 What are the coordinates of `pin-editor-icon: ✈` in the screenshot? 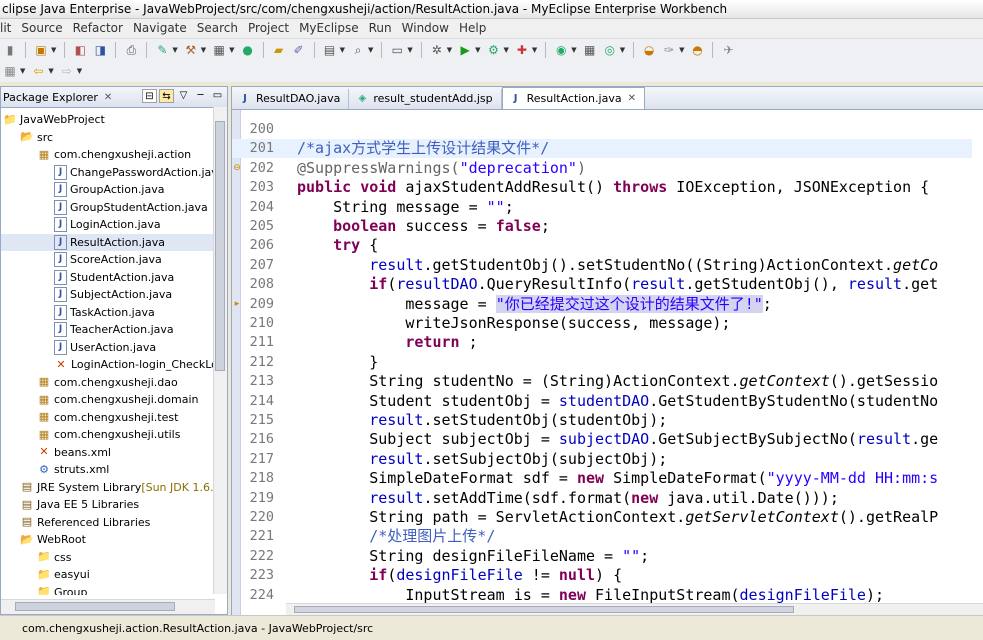 It's located at (728, 50).